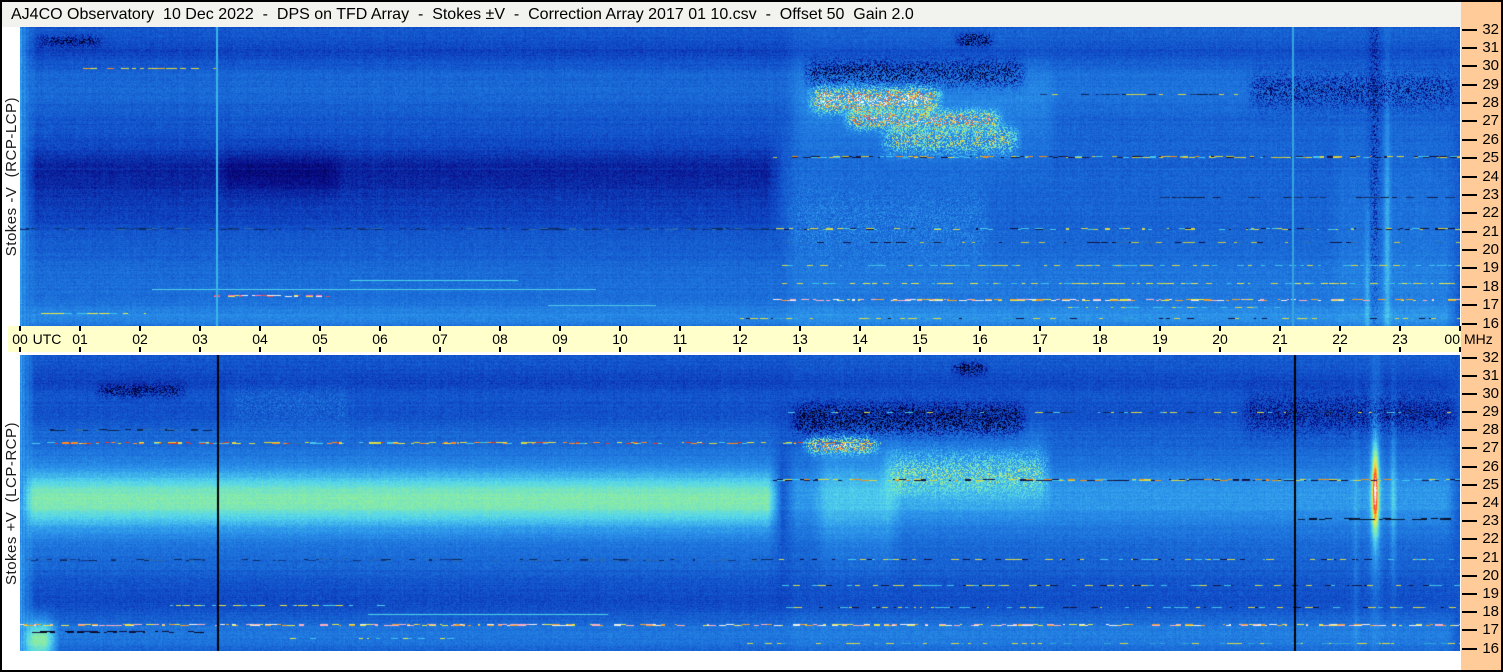 This screenshot has width=1503, height=672. I want to click on freq-tick-label: 18, so click(1490, 612).